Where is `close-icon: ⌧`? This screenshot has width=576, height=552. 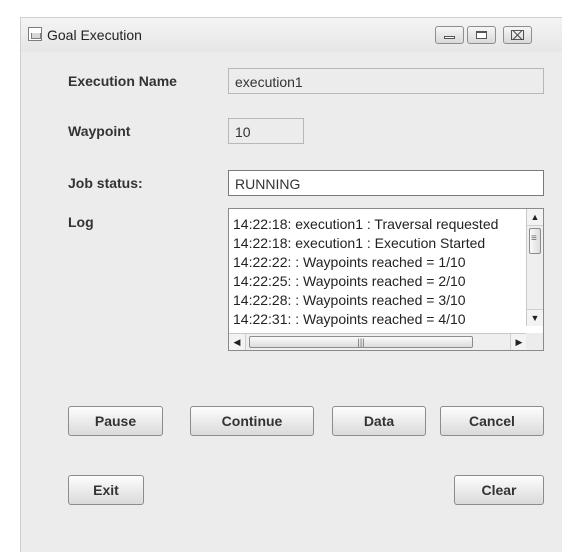 close-icon: ⌧ is located at coordinates (517, 35).